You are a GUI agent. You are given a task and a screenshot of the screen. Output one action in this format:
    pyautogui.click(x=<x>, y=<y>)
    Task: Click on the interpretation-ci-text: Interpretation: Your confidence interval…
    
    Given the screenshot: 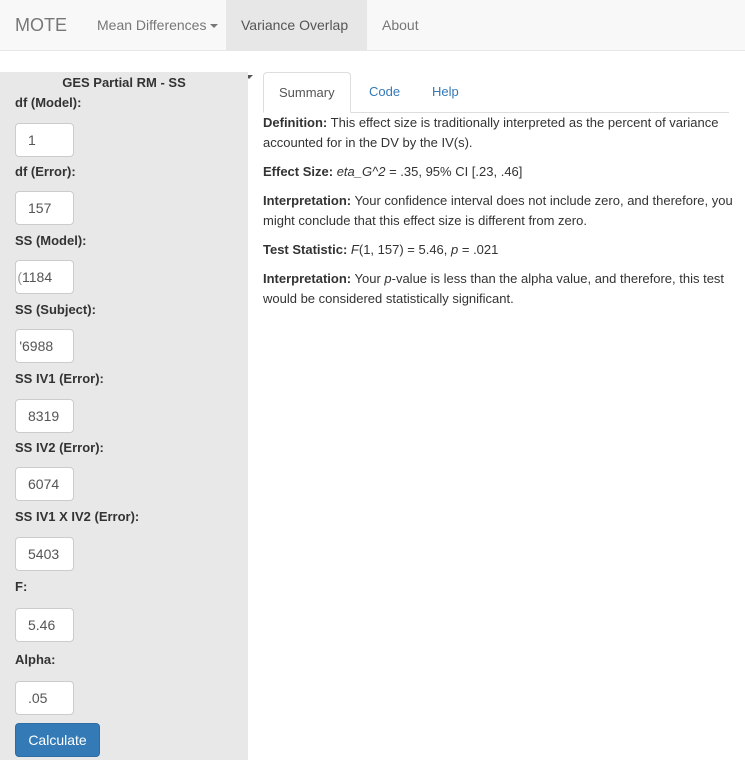 What is the action you would take?
    pyautogui.click(x=498, y=210)
    